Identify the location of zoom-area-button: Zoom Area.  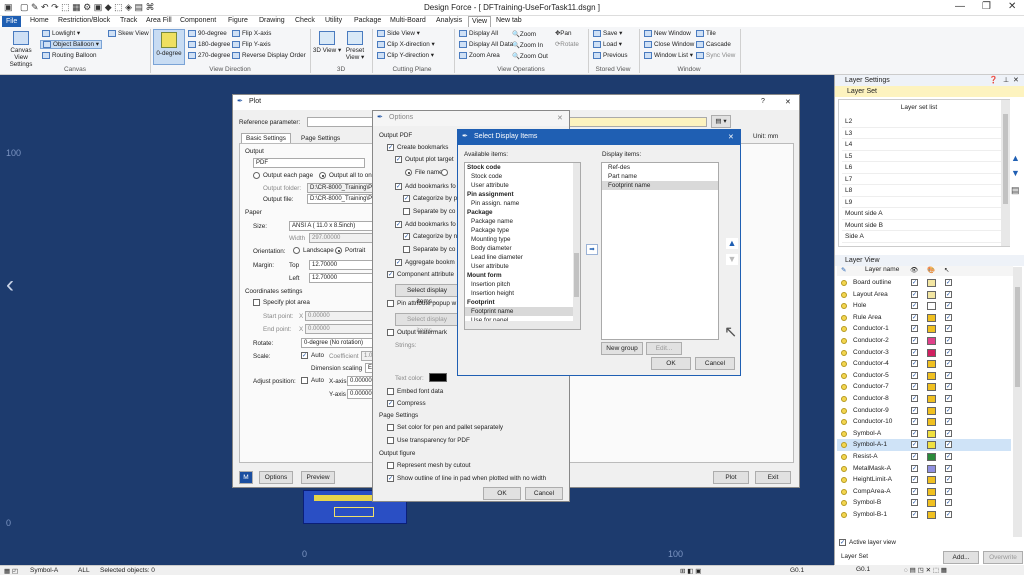
(479, 55).